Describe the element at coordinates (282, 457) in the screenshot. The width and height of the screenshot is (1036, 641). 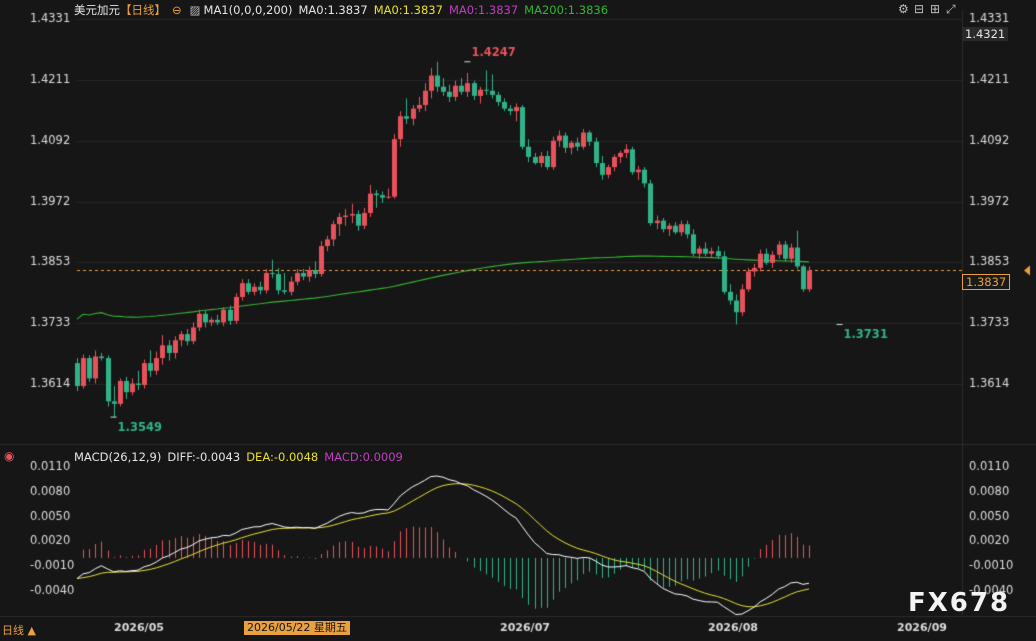
I see `macd-dea: DEA:-0.0048` at that location.